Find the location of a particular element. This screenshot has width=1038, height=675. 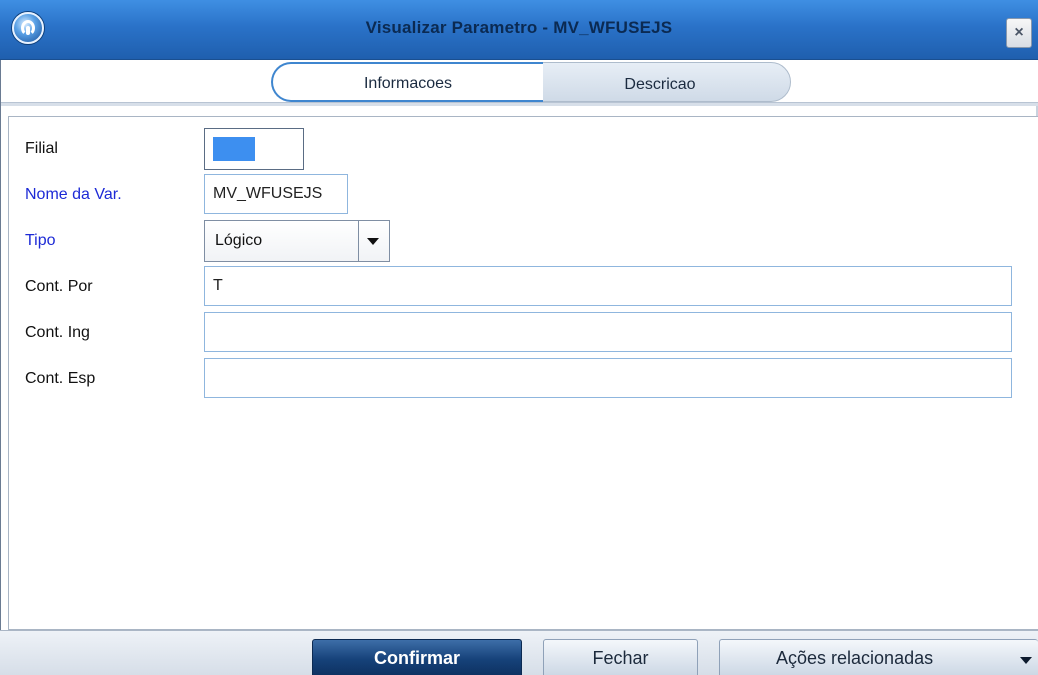

window-title: Visualizar Parametro - MV_WFUSEJS is located at coordinates (519, 27).